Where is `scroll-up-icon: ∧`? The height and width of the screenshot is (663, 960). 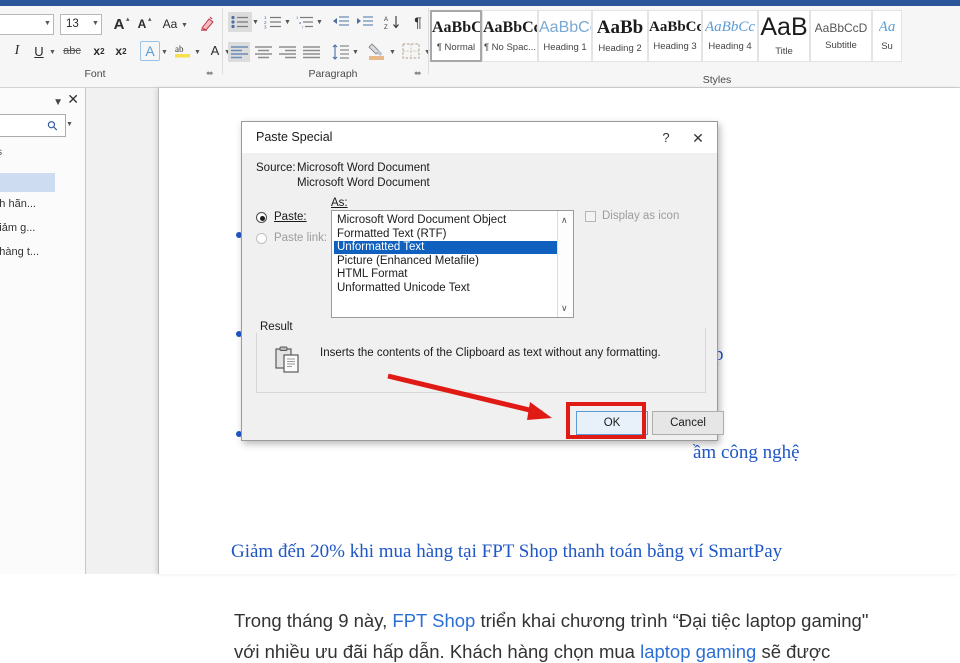
scroll-up-icon: ∧ is located at coordinates (564, 220).